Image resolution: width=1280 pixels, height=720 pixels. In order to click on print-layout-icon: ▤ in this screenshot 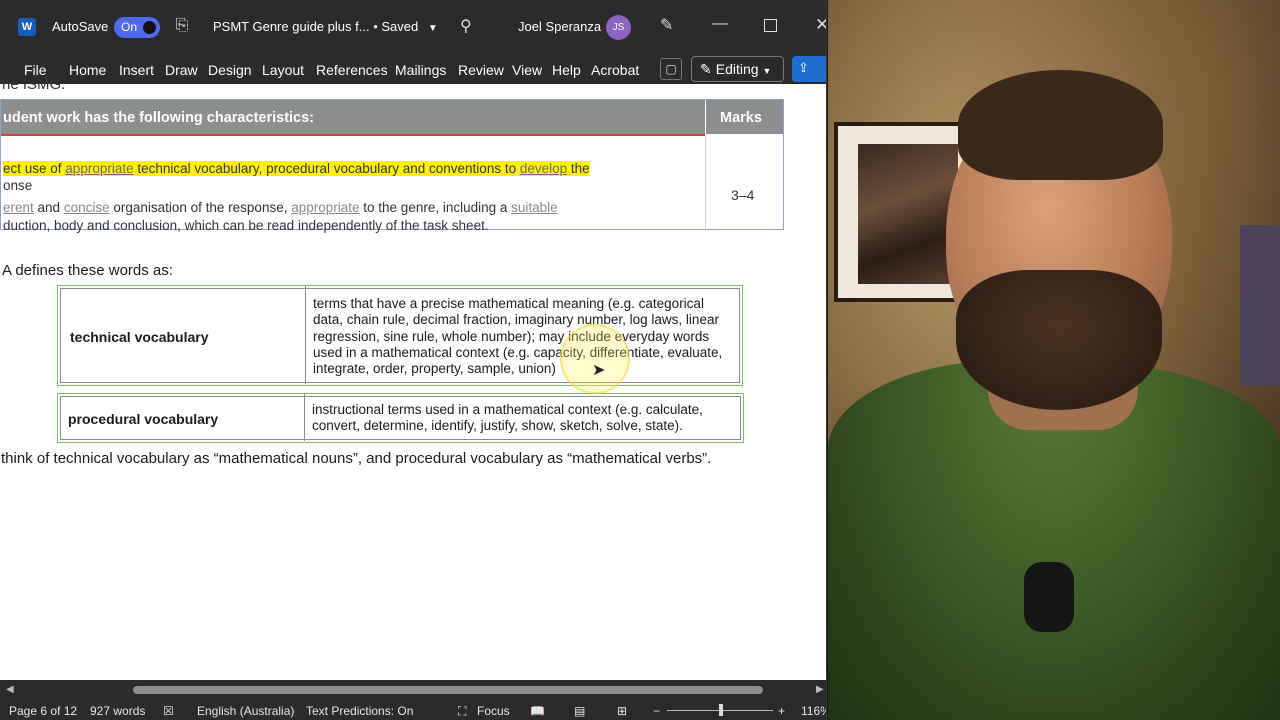, I will do `click(579, 711)`.